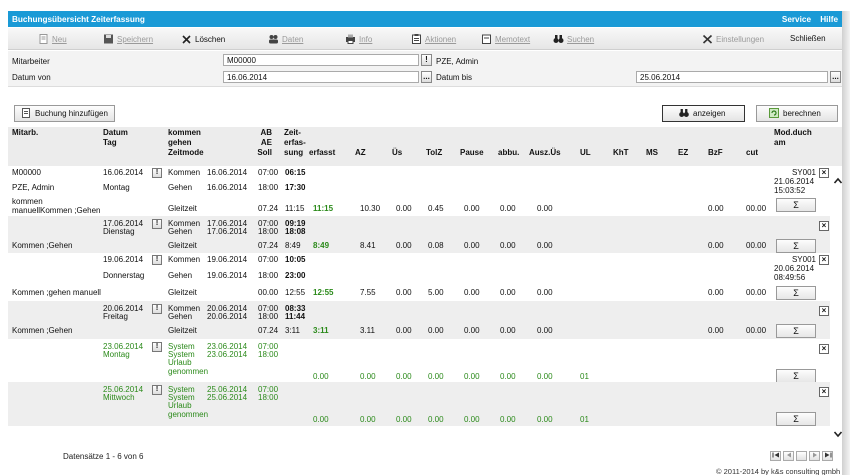  I want to click on col-pause: Pause, so click(472, 153).